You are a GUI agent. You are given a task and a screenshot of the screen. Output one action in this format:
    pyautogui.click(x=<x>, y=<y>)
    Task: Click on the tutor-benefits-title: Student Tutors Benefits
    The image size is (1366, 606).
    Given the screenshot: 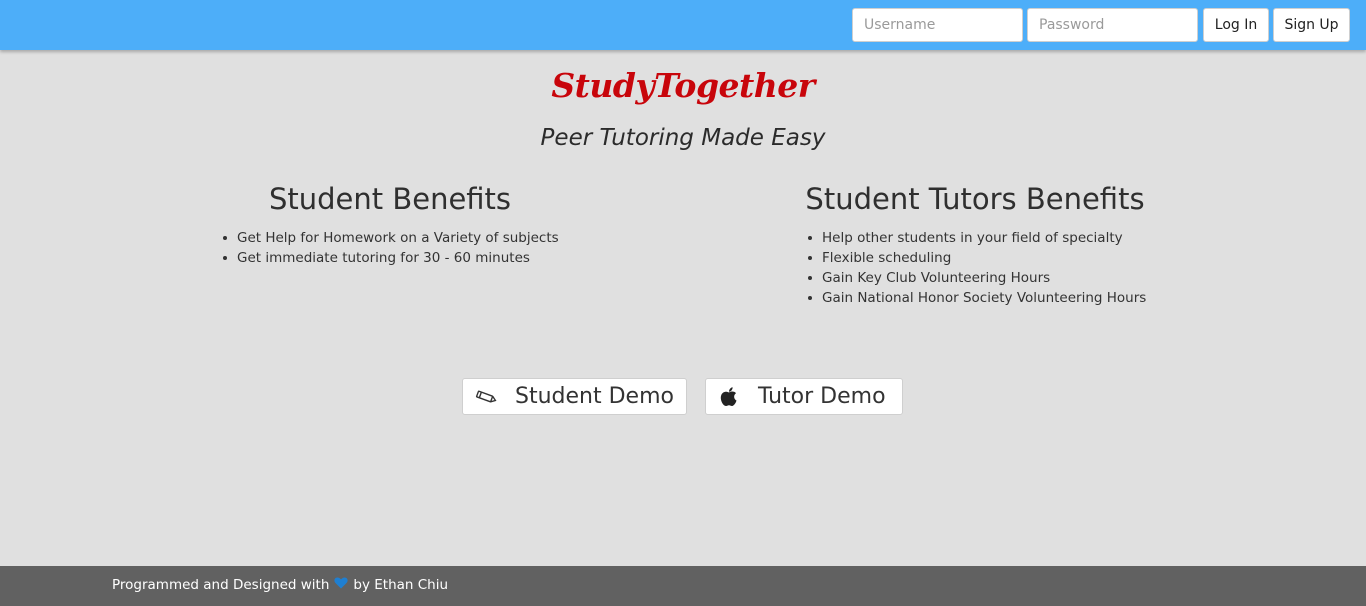 What is the action you would take?
    pyautogui.click(x=975, y=199)
    